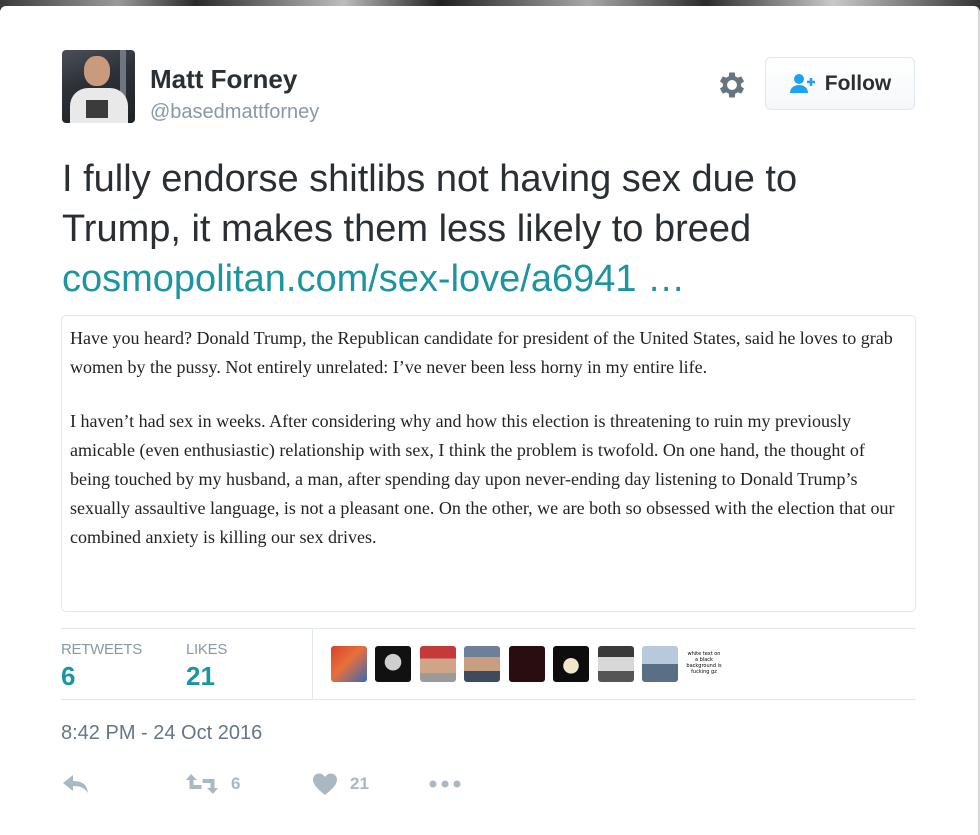 Image resolution: width=980 pixels, height=835 pixels. I want to click on author-name: Matt Forney, so click(223, 79).